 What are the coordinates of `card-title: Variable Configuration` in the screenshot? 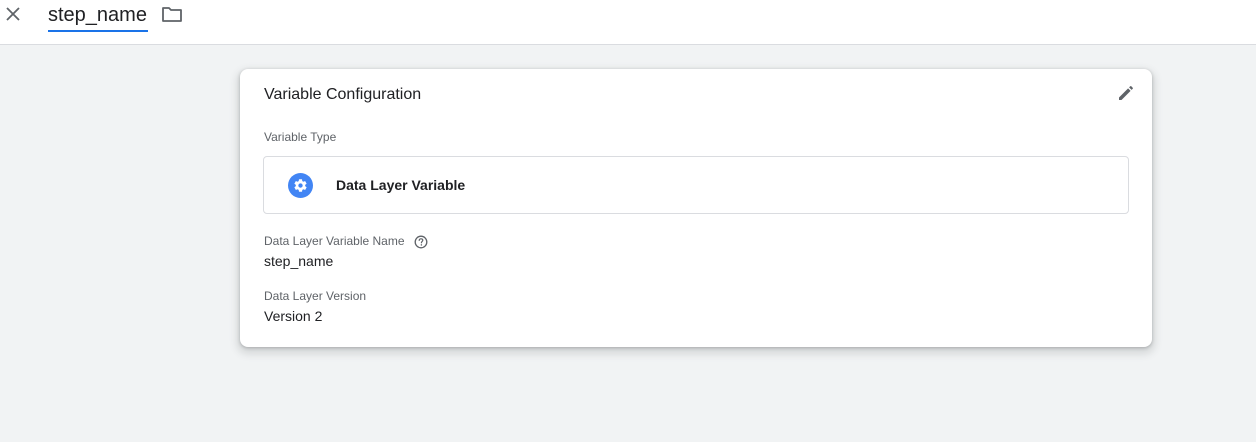 It's located at (343, 94).